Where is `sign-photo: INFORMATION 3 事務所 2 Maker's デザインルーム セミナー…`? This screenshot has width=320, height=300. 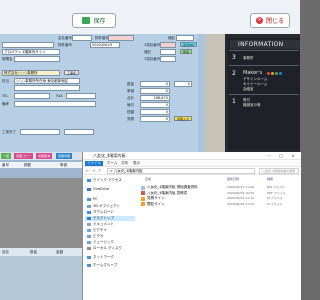 sign-photo: INFORMATION 3 事務所 2 Maker's デザインルーム セミナー… is located at coordinates (252, 93).